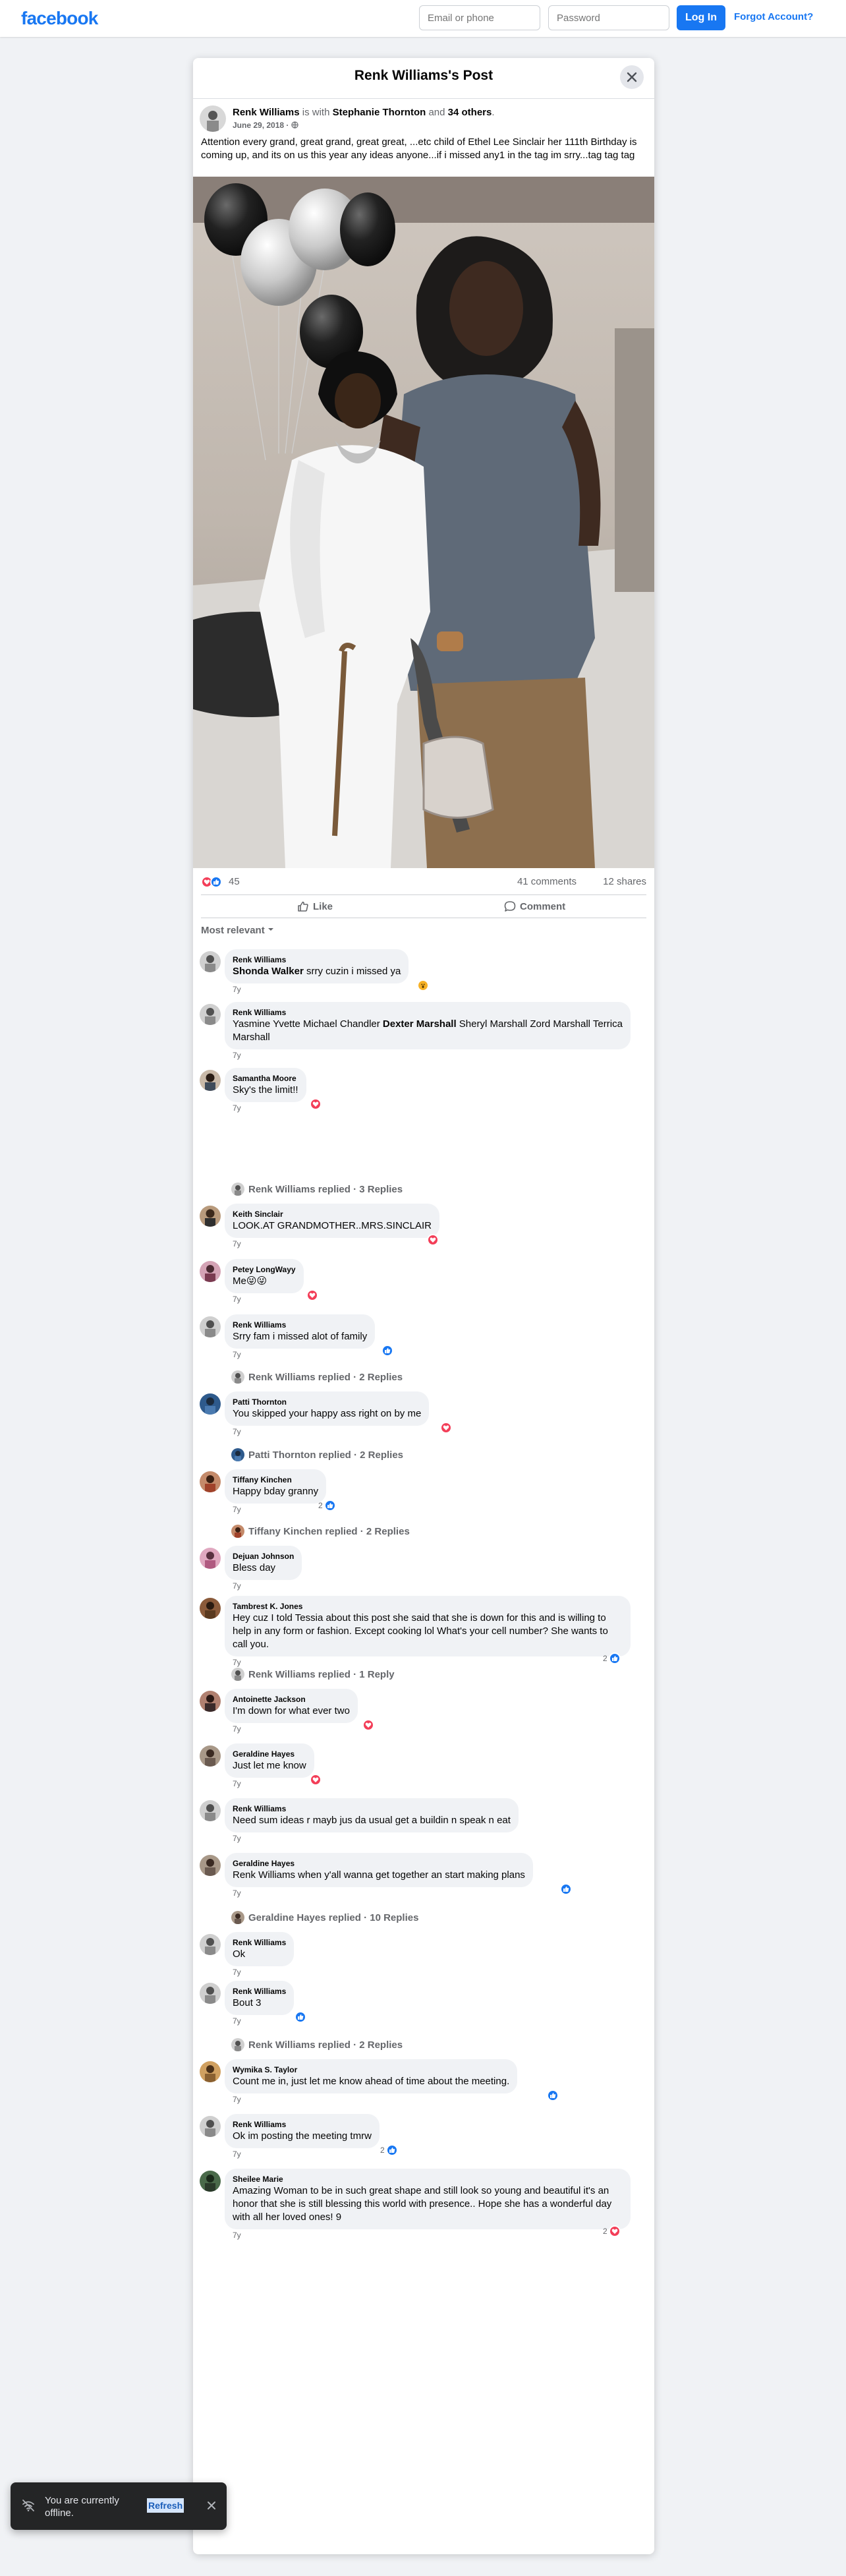  What do you see at coordinates (701, 18) in the screenshot?
I see `login-button: Log In` at bounding box center [701, 18].